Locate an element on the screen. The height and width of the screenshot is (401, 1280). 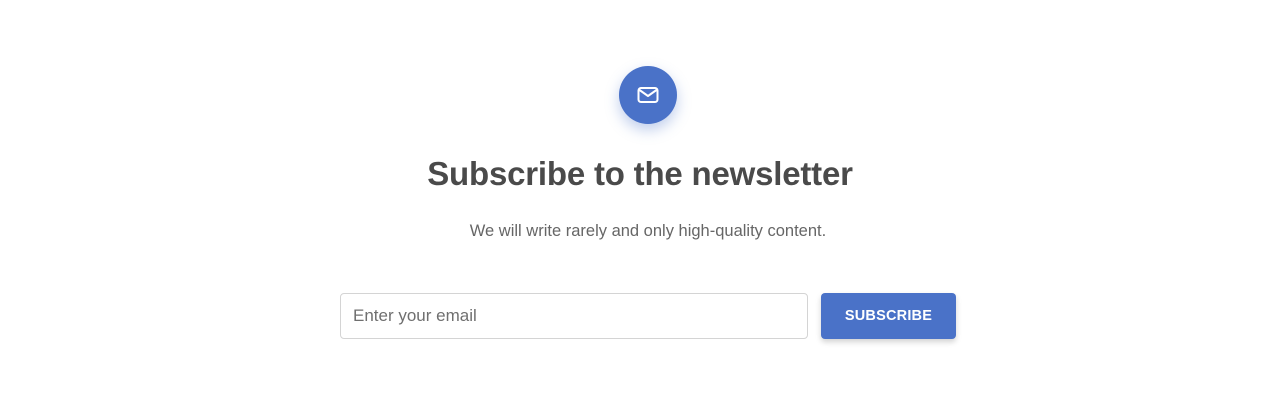
email-input is located at coordinates (574, 316).